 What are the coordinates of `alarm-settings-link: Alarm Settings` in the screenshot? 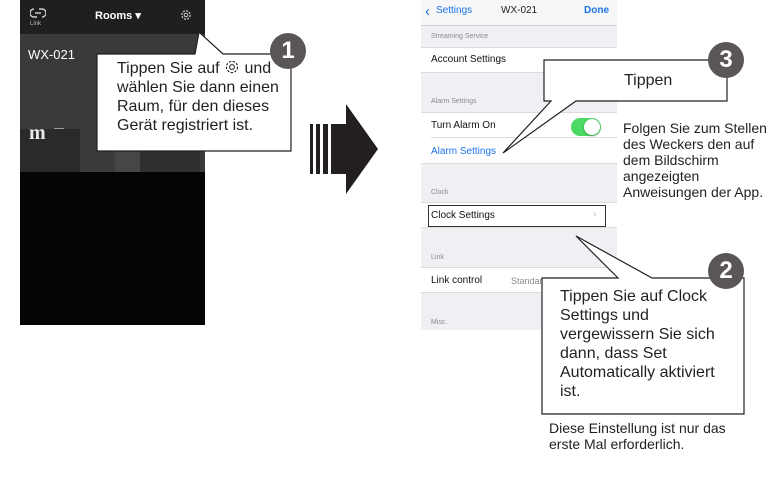 It's located at (463, 151).